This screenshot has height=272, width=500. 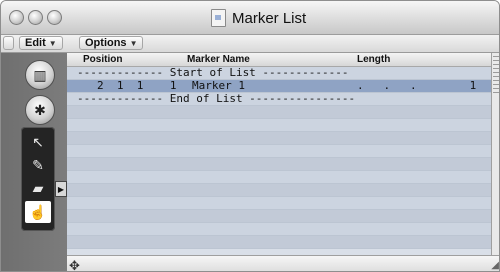 I want to click on sidebar: ▥ ✱ ↖ ✎ ▰ ☝ ▶, so click(x=34, y=162).